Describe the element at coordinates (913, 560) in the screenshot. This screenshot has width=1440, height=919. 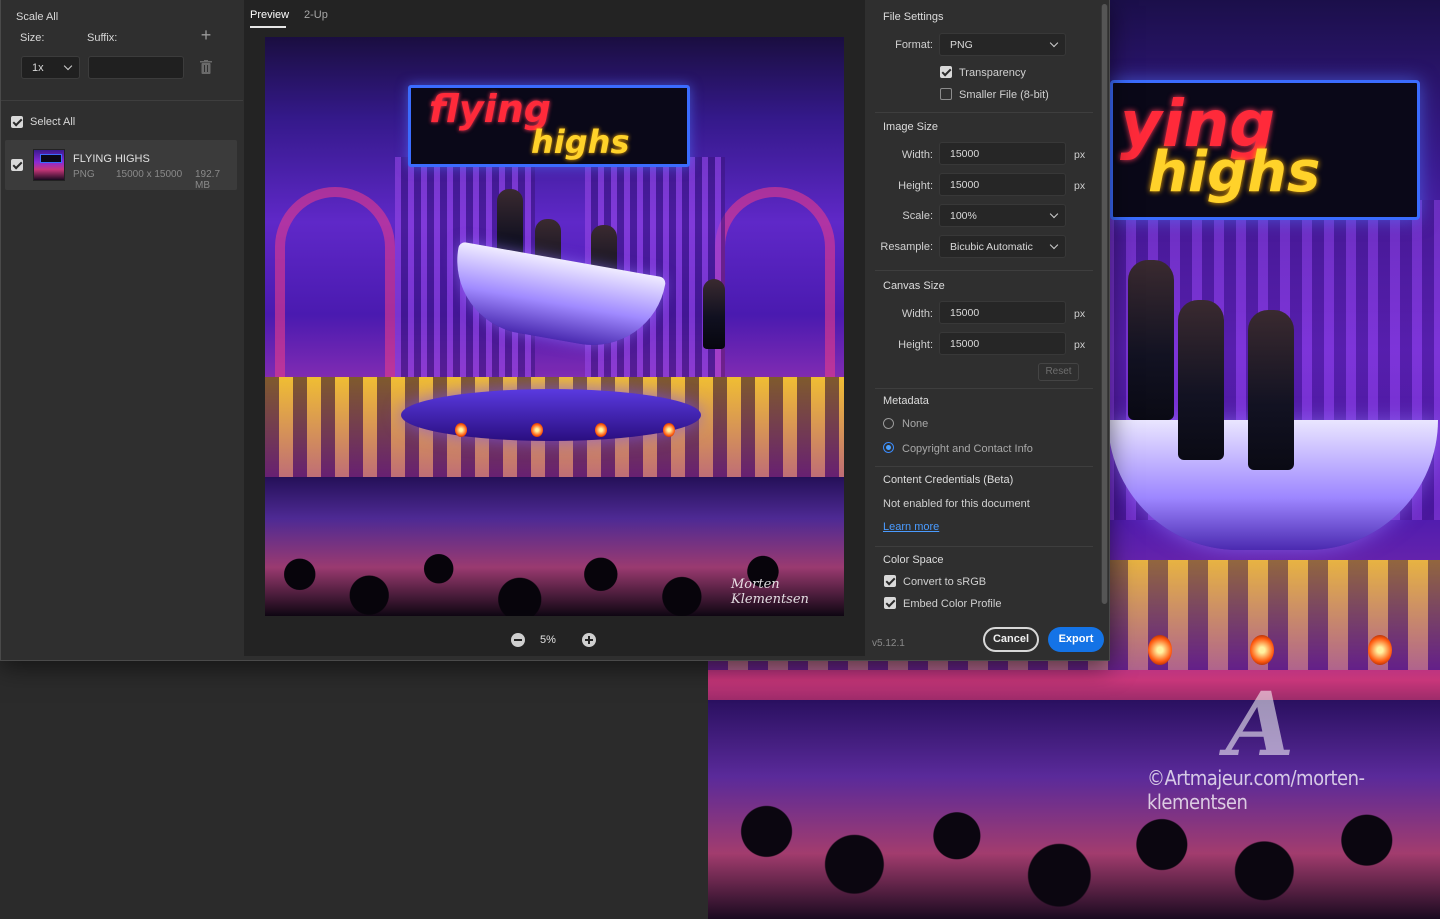
I see `color-space-title: Color Space` at that location.